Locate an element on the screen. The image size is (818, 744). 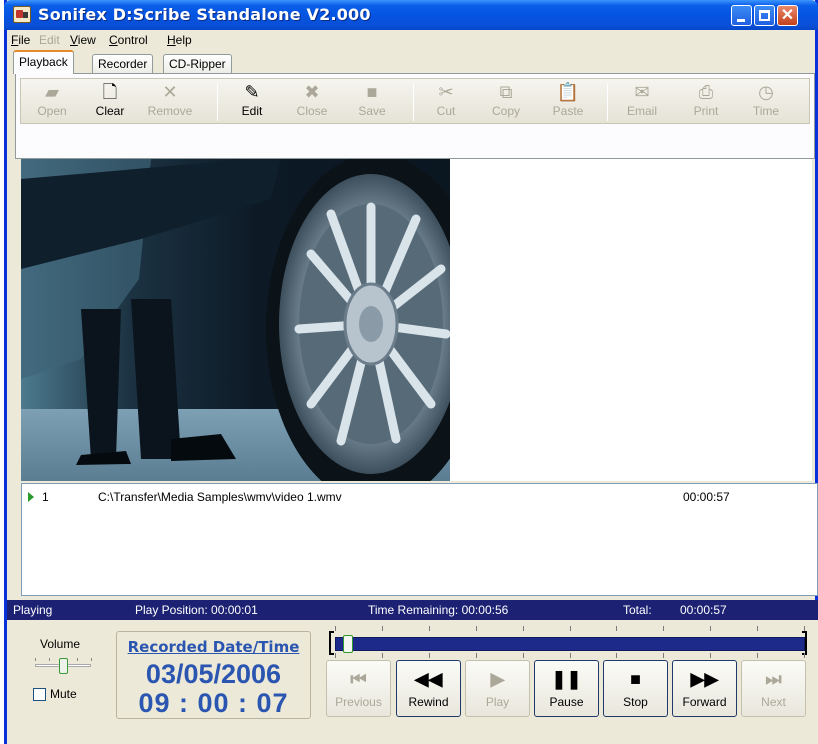
menu-edit: Edit is located at coordinates (49, 40).